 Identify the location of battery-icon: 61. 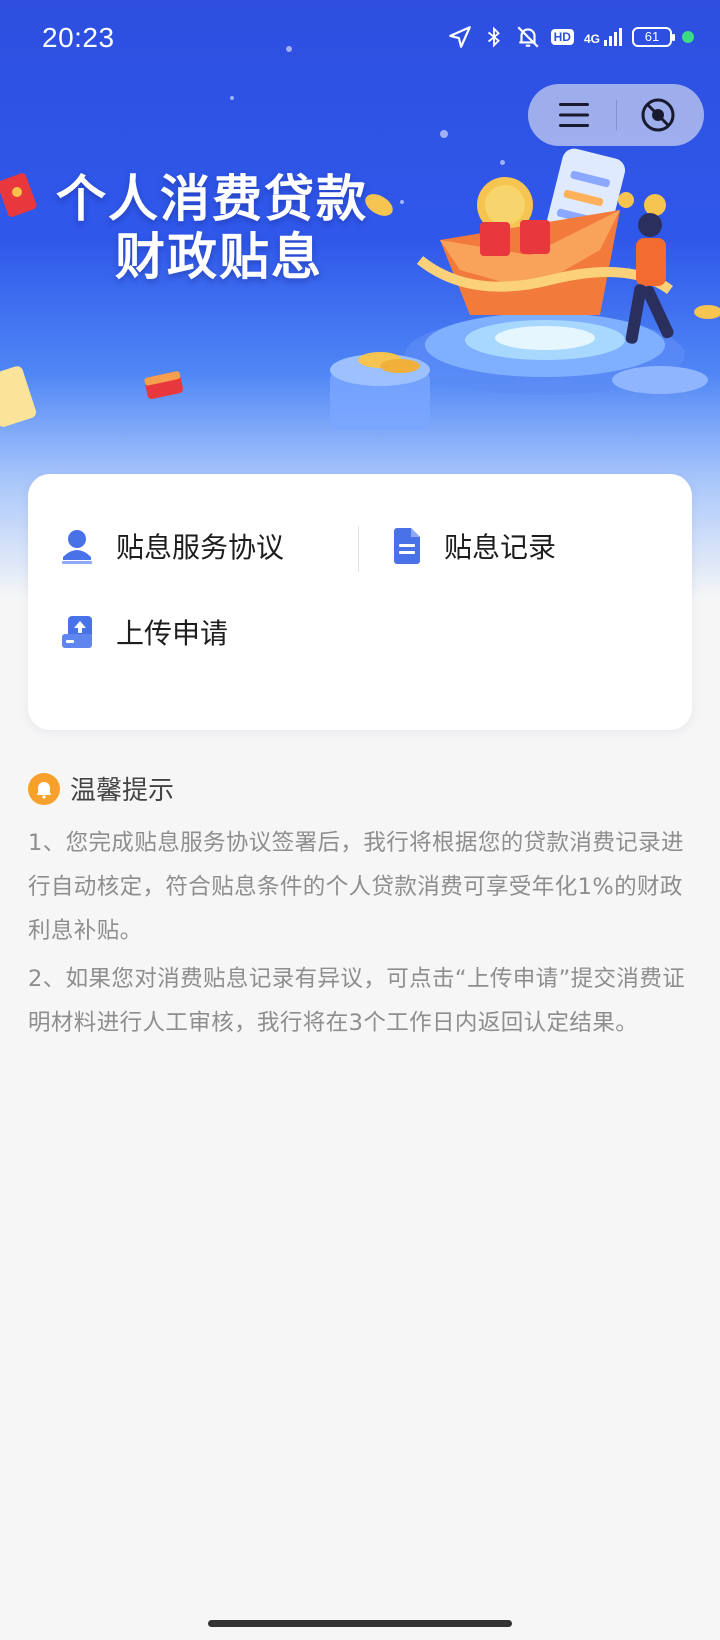
(653, 37).